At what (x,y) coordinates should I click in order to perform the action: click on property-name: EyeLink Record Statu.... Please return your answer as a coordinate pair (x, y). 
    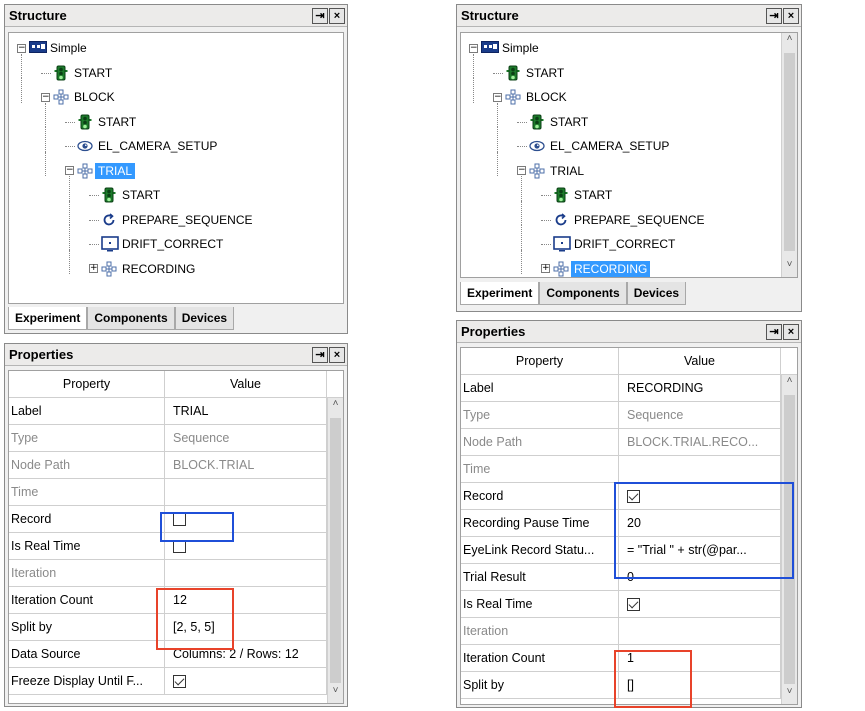
    Looking at the image, I should click on (540, 550).